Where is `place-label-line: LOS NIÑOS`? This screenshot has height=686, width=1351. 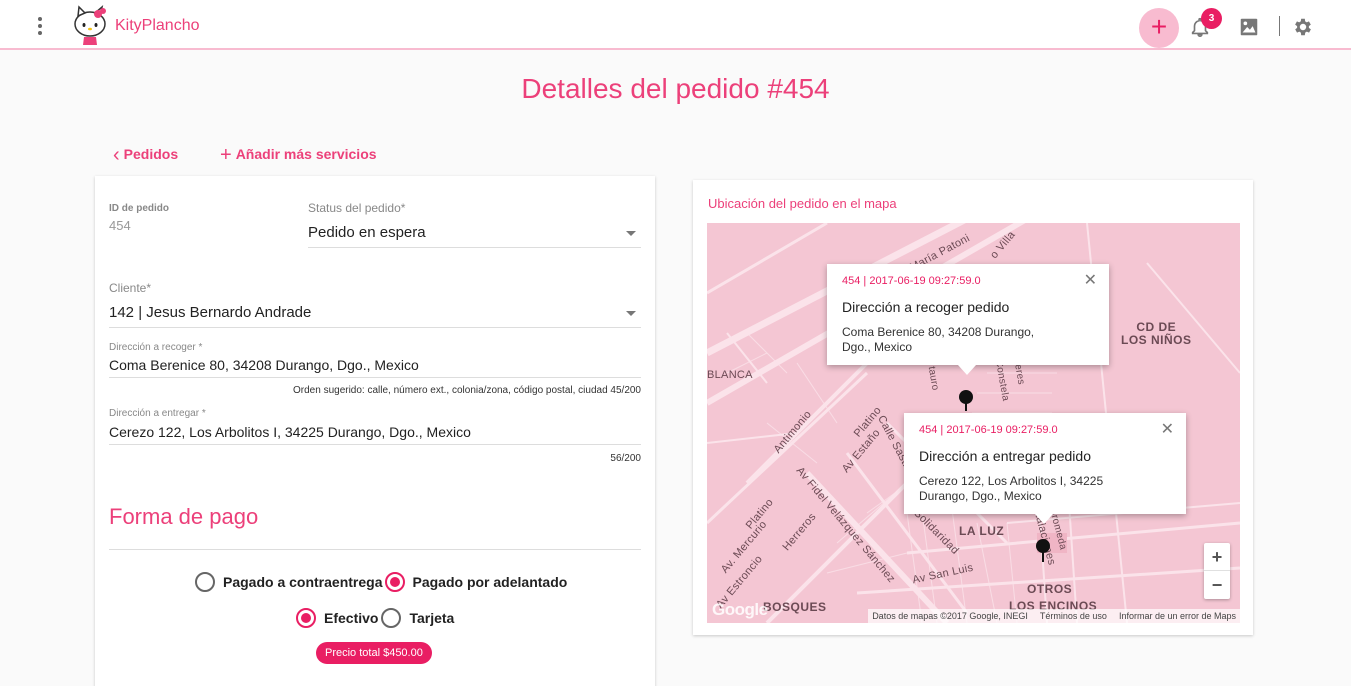
place-label-line: LOS NIÑOS is located at coordinates (1156, 340).